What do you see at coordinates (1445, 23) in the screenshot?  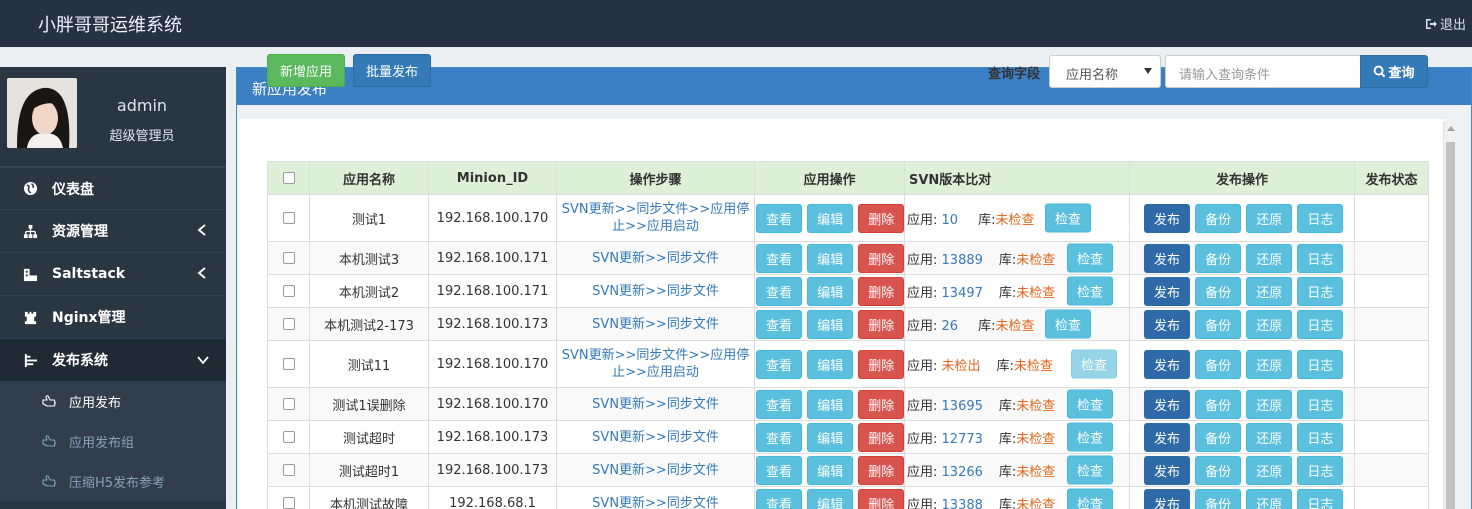 I see `logout-link: 退出` at bounding box center [1445, 23].